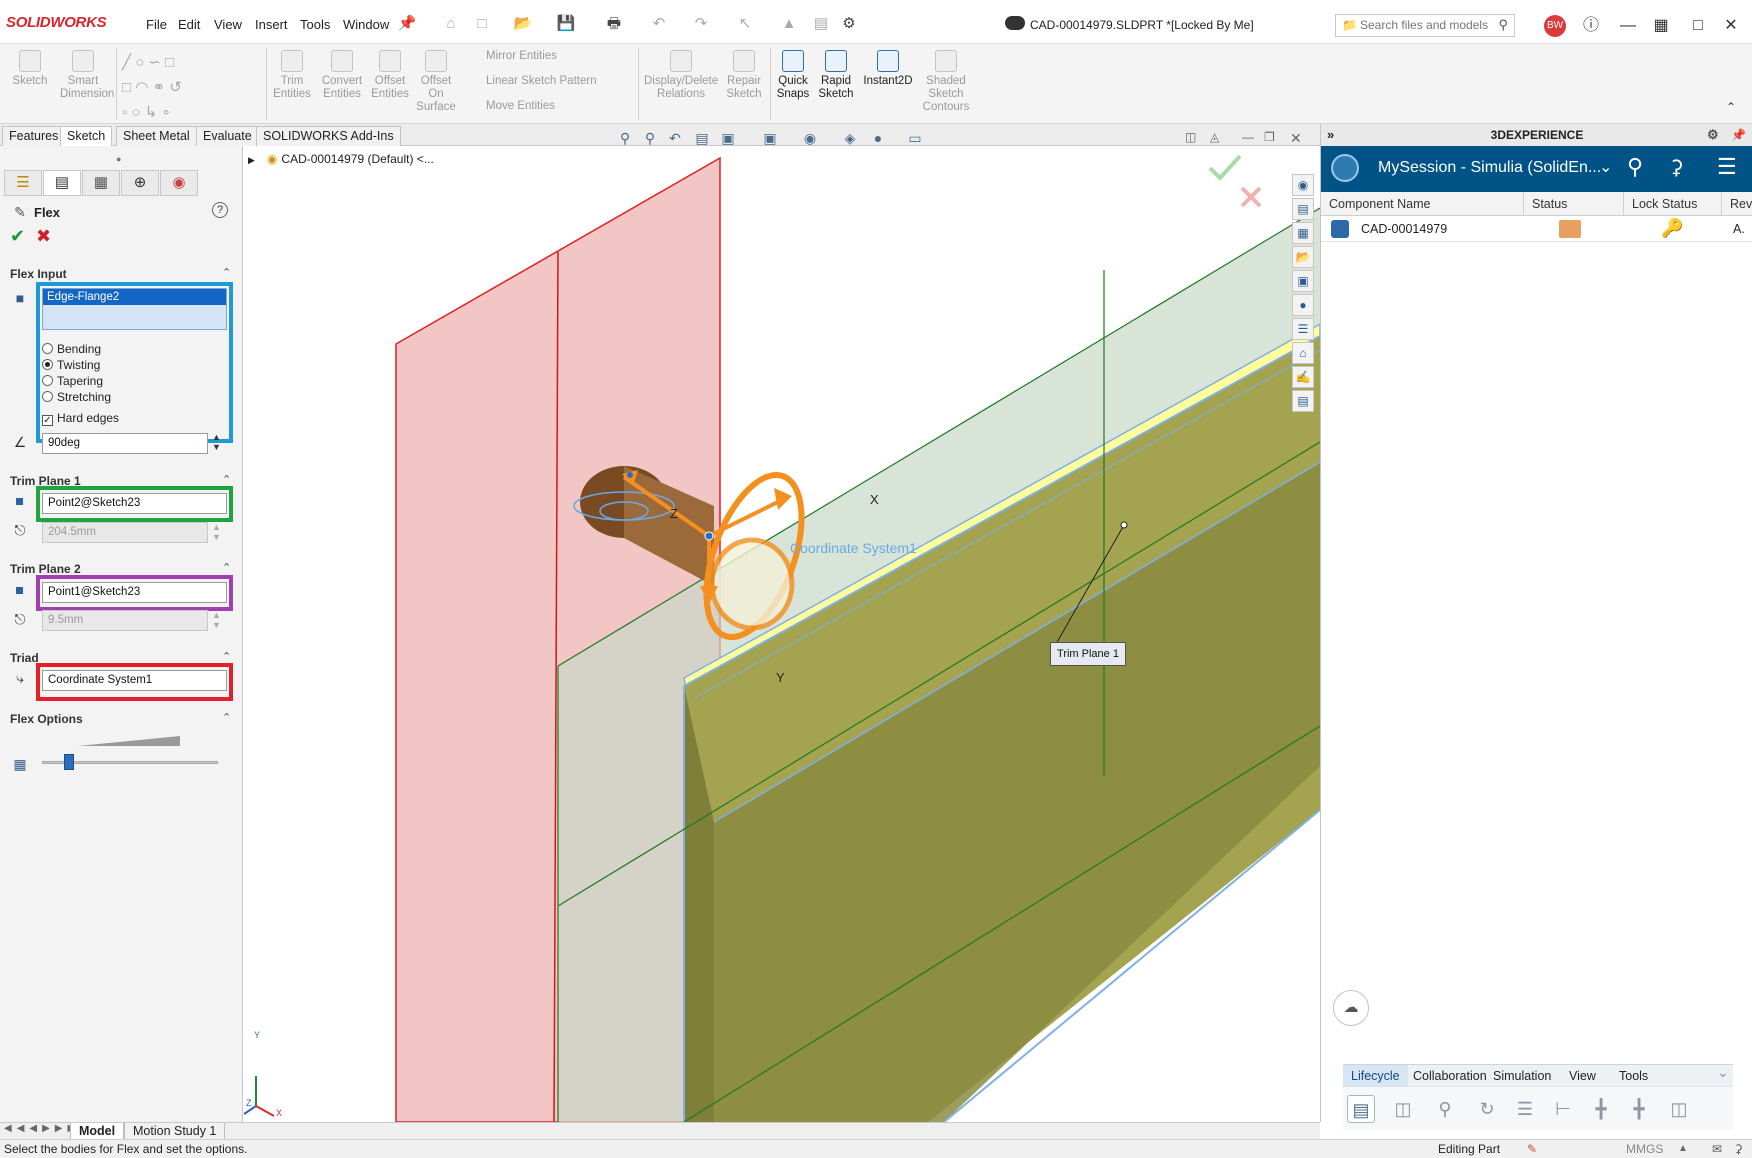 Image resolution: width=1752 pixels, height=1158 pixels. Describe the element at coordinates (86, 136) in the screenshot. I see `tab-sketch: Sketch` at that location.